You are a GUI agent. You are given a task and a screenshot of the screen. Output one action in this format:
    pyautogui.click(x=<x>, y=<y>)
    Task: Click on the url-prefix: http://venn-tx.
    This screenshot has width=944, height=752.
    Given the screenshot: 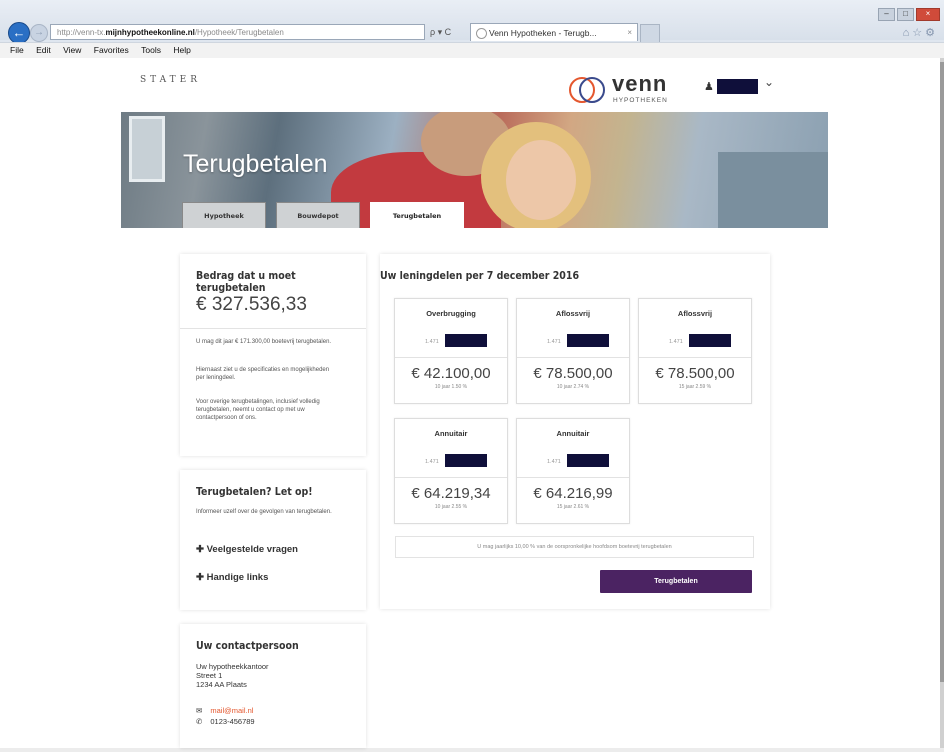 What is the action you would take?
    pyautogui.click(x=81, y=32)
    